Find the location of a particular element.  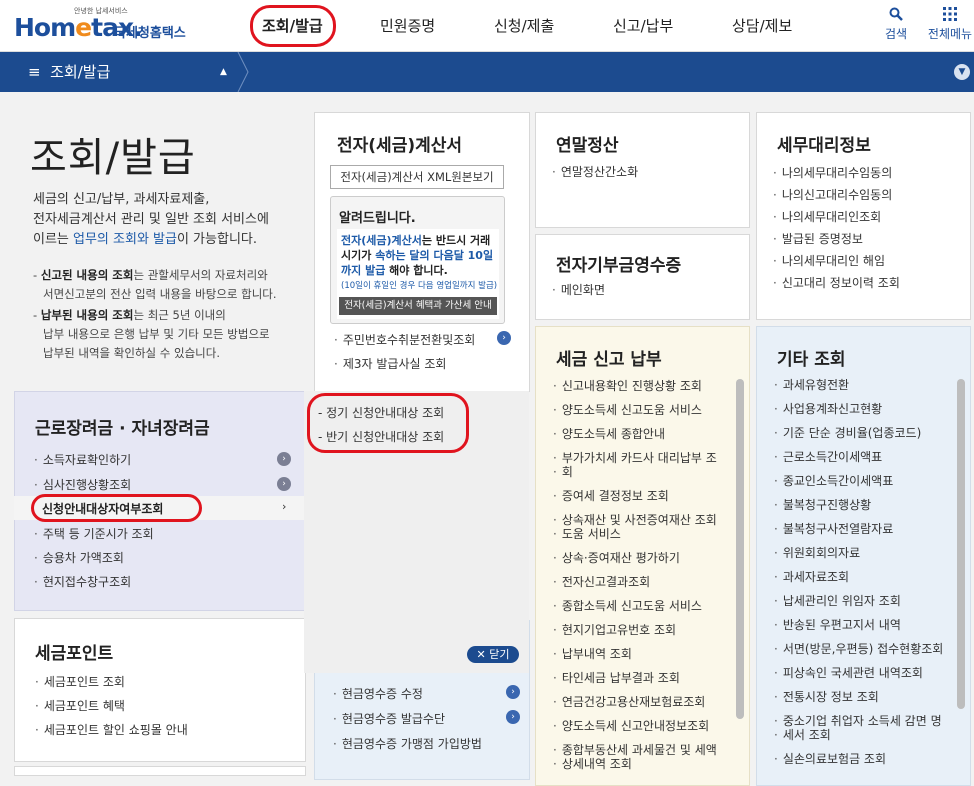

grid-icon is located at coordinates (949, 16).